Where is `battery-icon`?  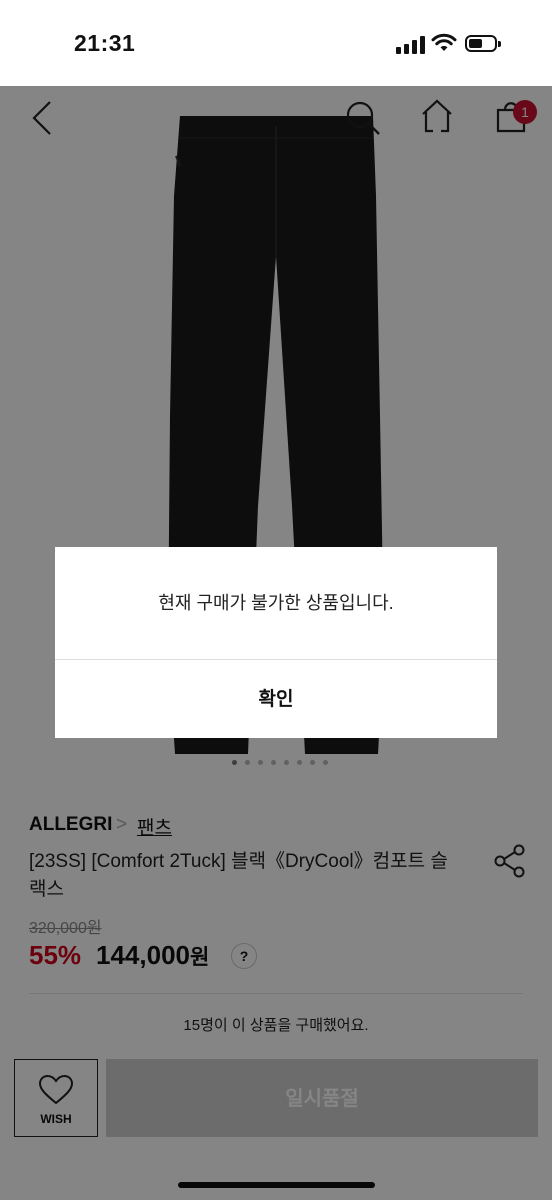 battery-icon is located at coordinates (483, 43).